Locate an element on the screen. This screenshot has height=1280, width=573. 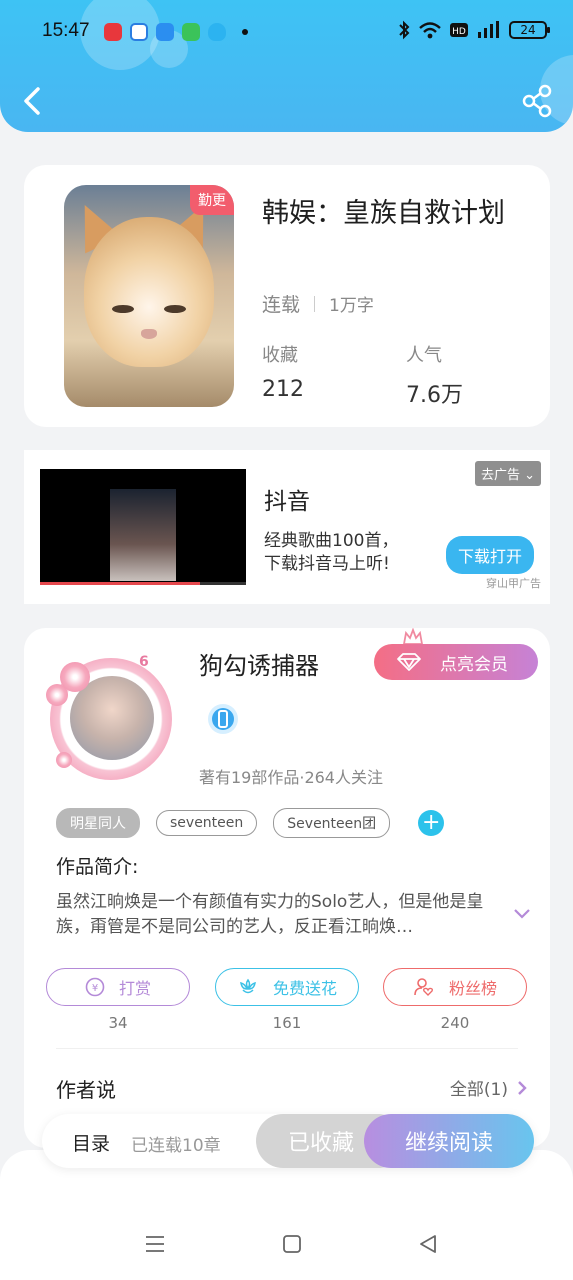
menu-icon is located at coordinates (155, 1244).